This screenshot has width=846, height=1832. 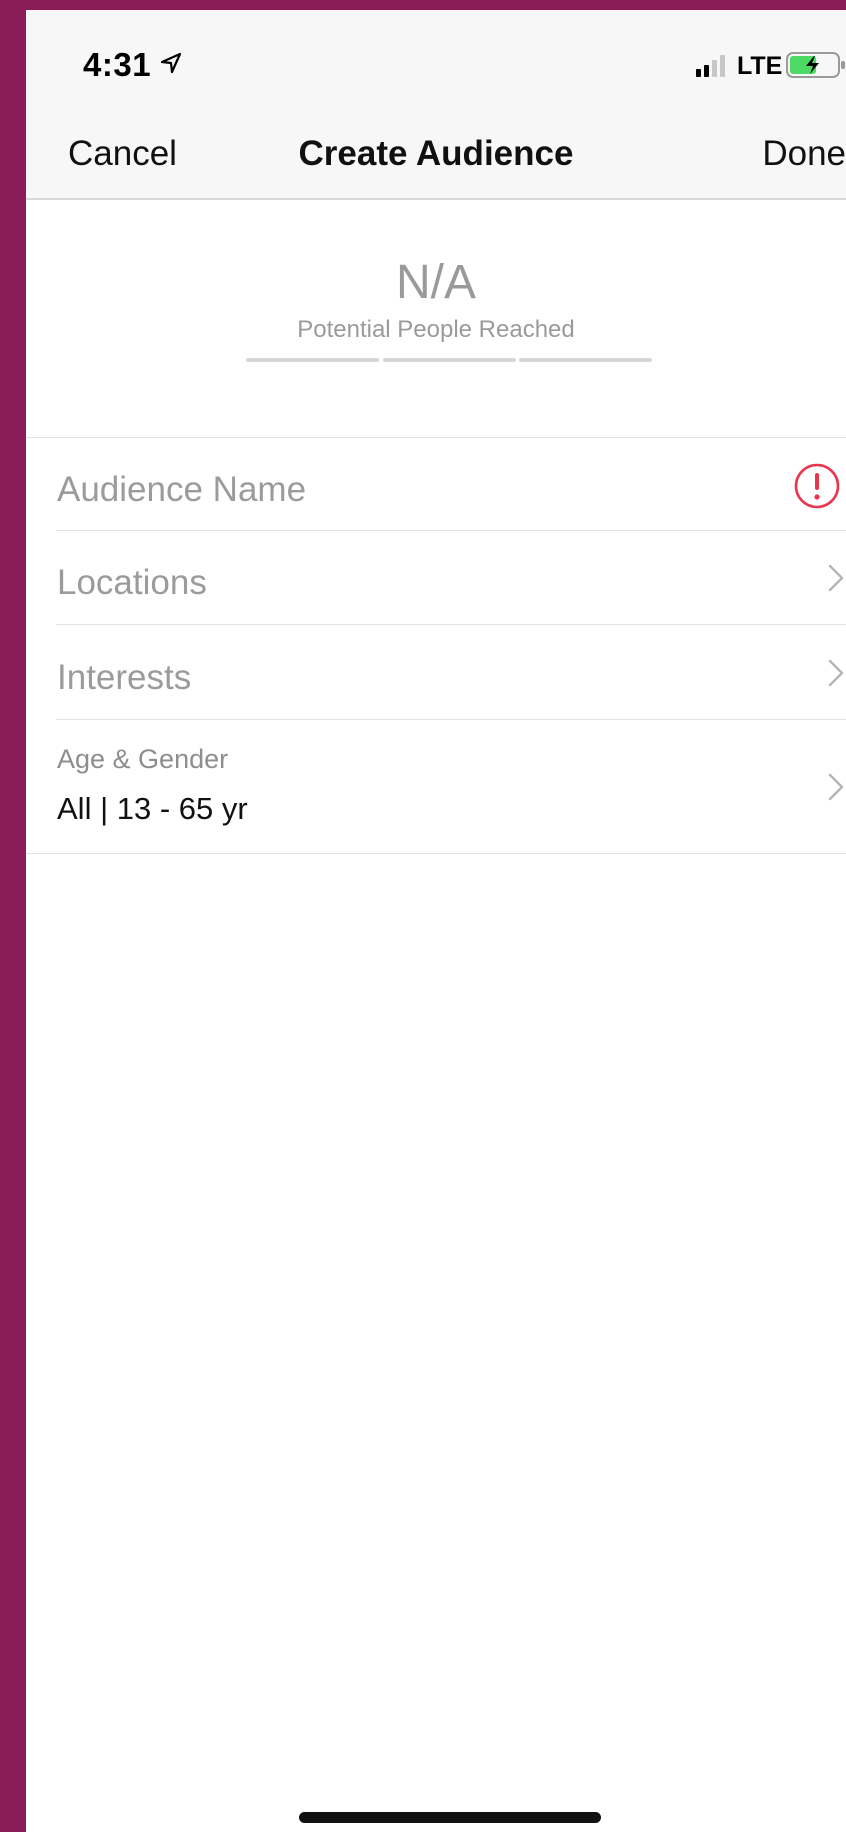 I want to click on age-gender-label: Age & Gender, so click(x=143, y=759).